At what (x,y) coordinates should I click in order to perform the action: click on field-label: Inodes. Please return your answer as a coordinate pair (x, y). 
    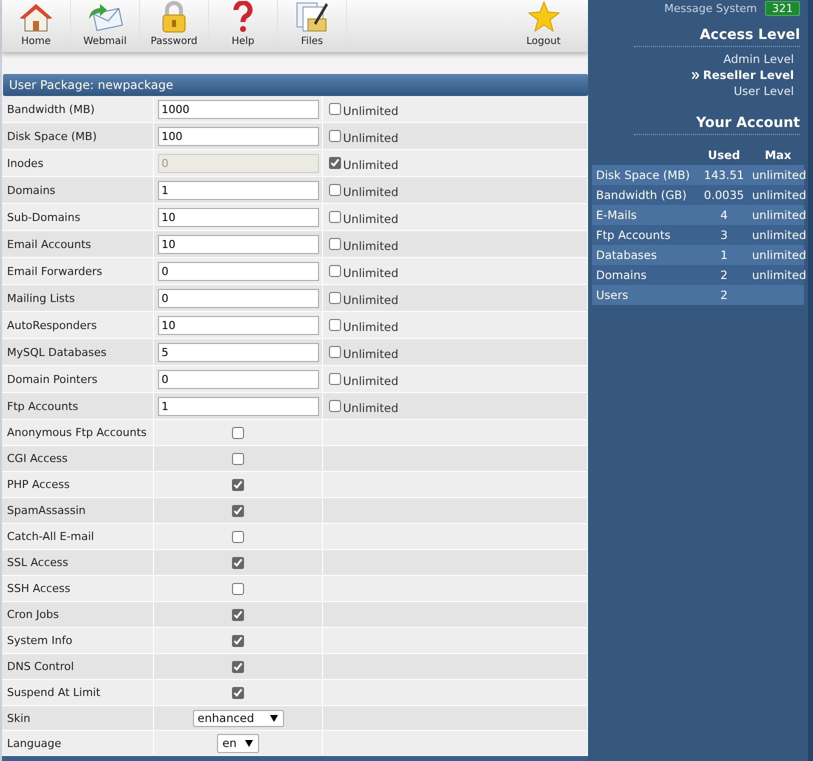
    Looking at the image, I should click on (25, 163).